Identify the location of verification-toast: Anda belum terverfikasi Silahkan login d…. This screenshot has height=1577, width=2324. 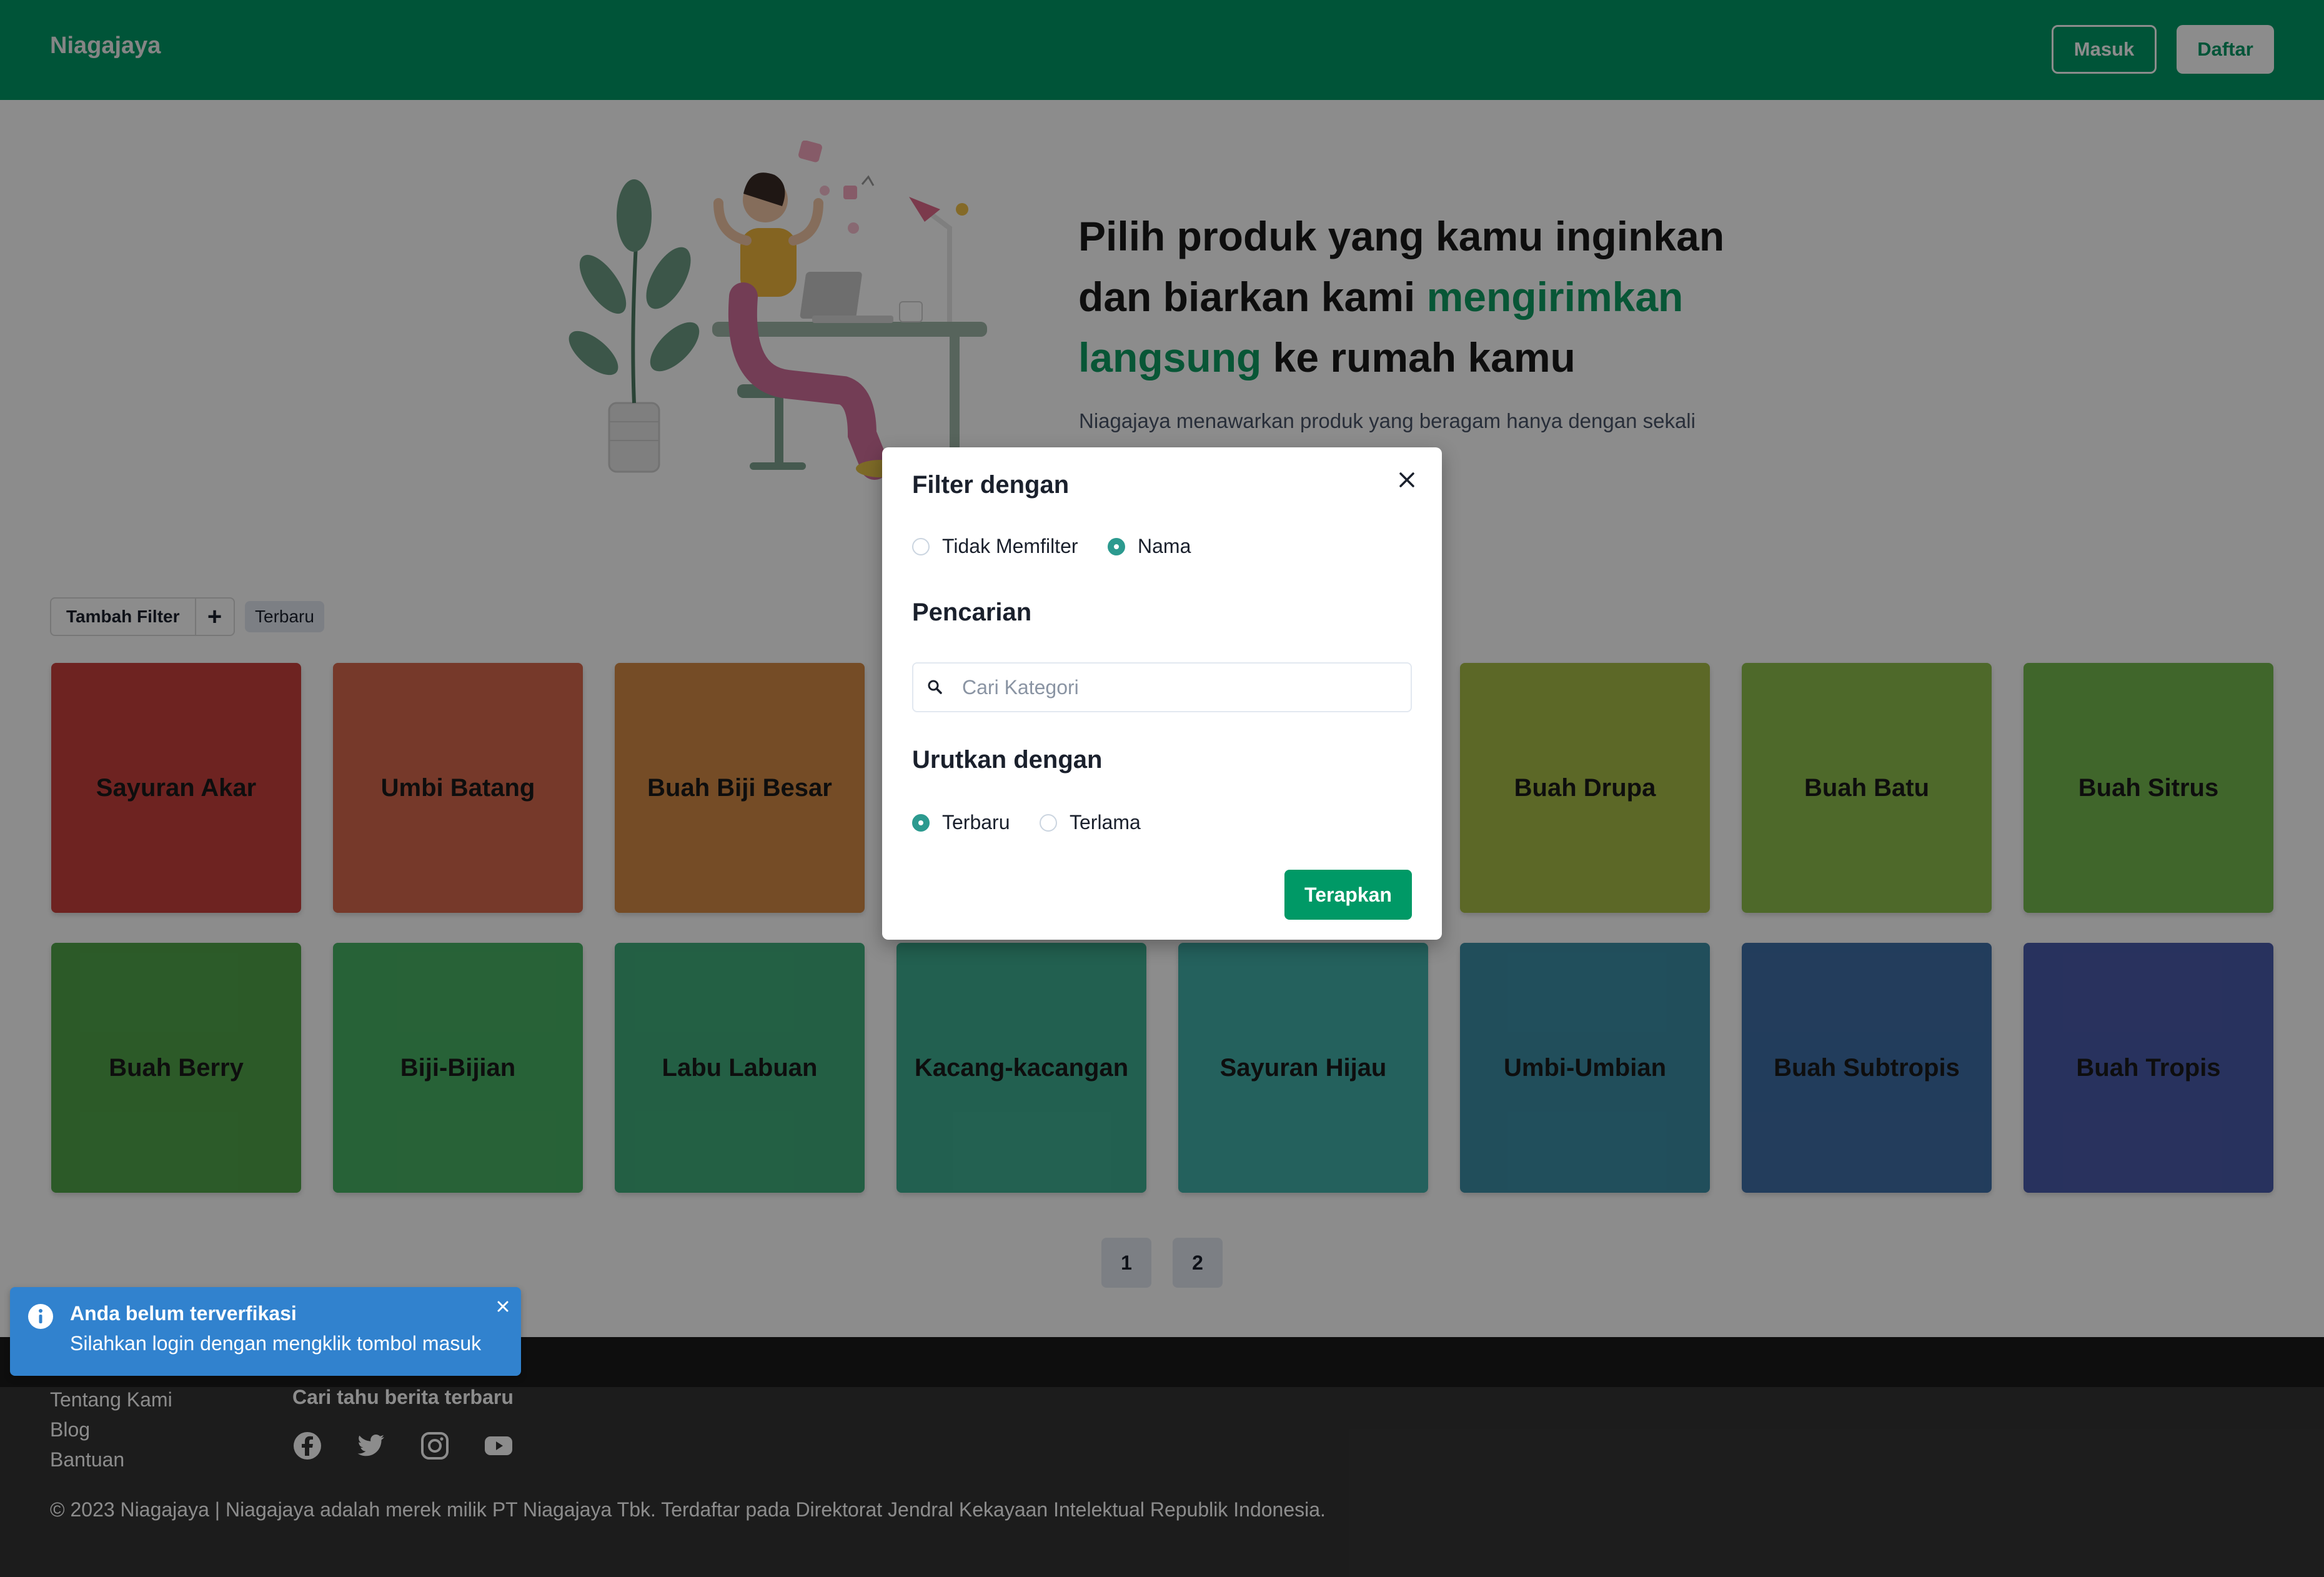
(266, 1331).